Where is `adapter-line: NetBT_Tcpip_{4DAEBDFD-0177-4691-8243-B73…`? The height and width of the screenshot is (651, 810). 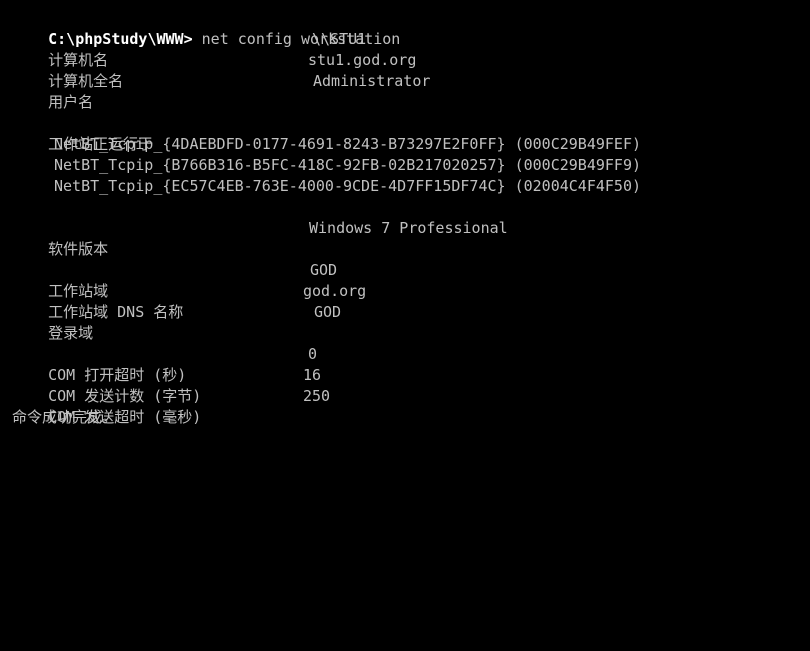
adapter-line: NetBT_Tcpip_{4DAEBDFD-0177-4691-8243-B73… is located at coordinates (347, 144).